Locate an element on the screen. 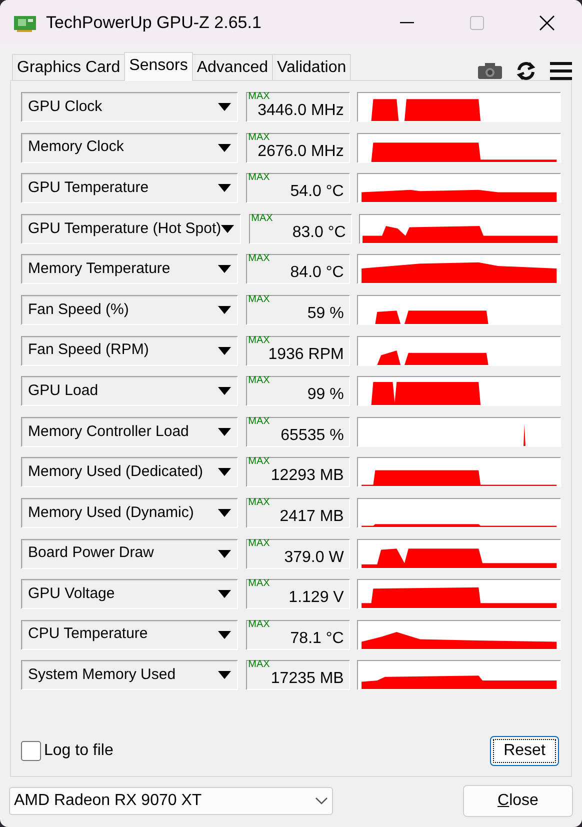 The width and height of the screenshot is (582, 827). sensor-value: 12293 MB is located at coordinates (307, 475).